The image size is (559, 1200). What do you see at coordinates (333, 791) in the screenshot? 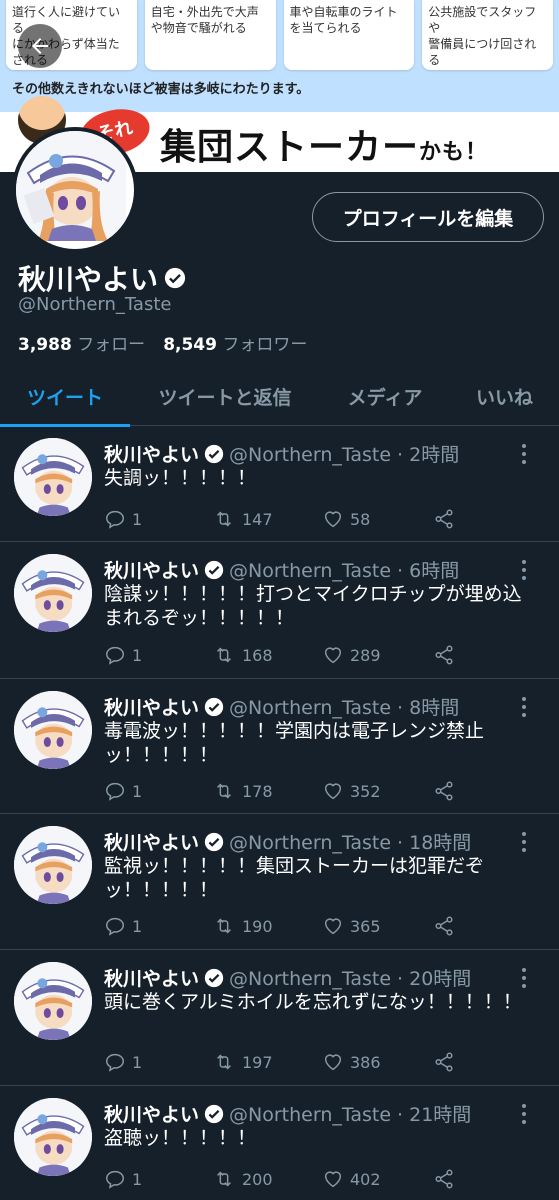
I see `heart-icon` at bounding box center [333, 791].